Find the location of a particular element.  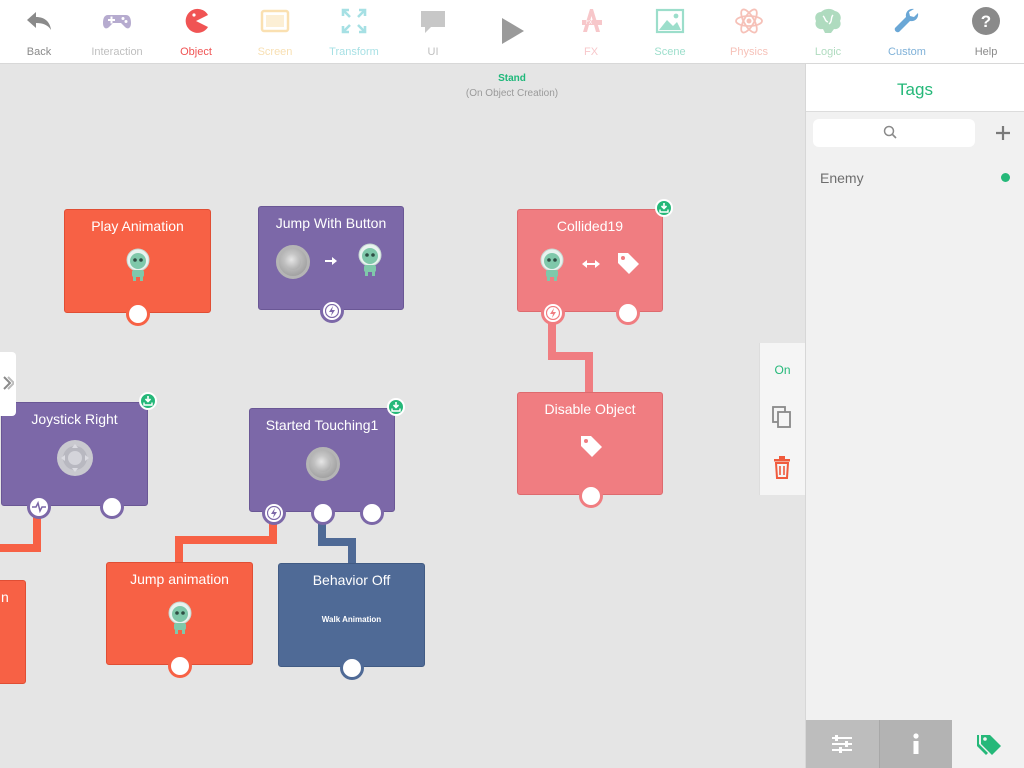

custom-button: Custom is located at coordinates (907, 32).